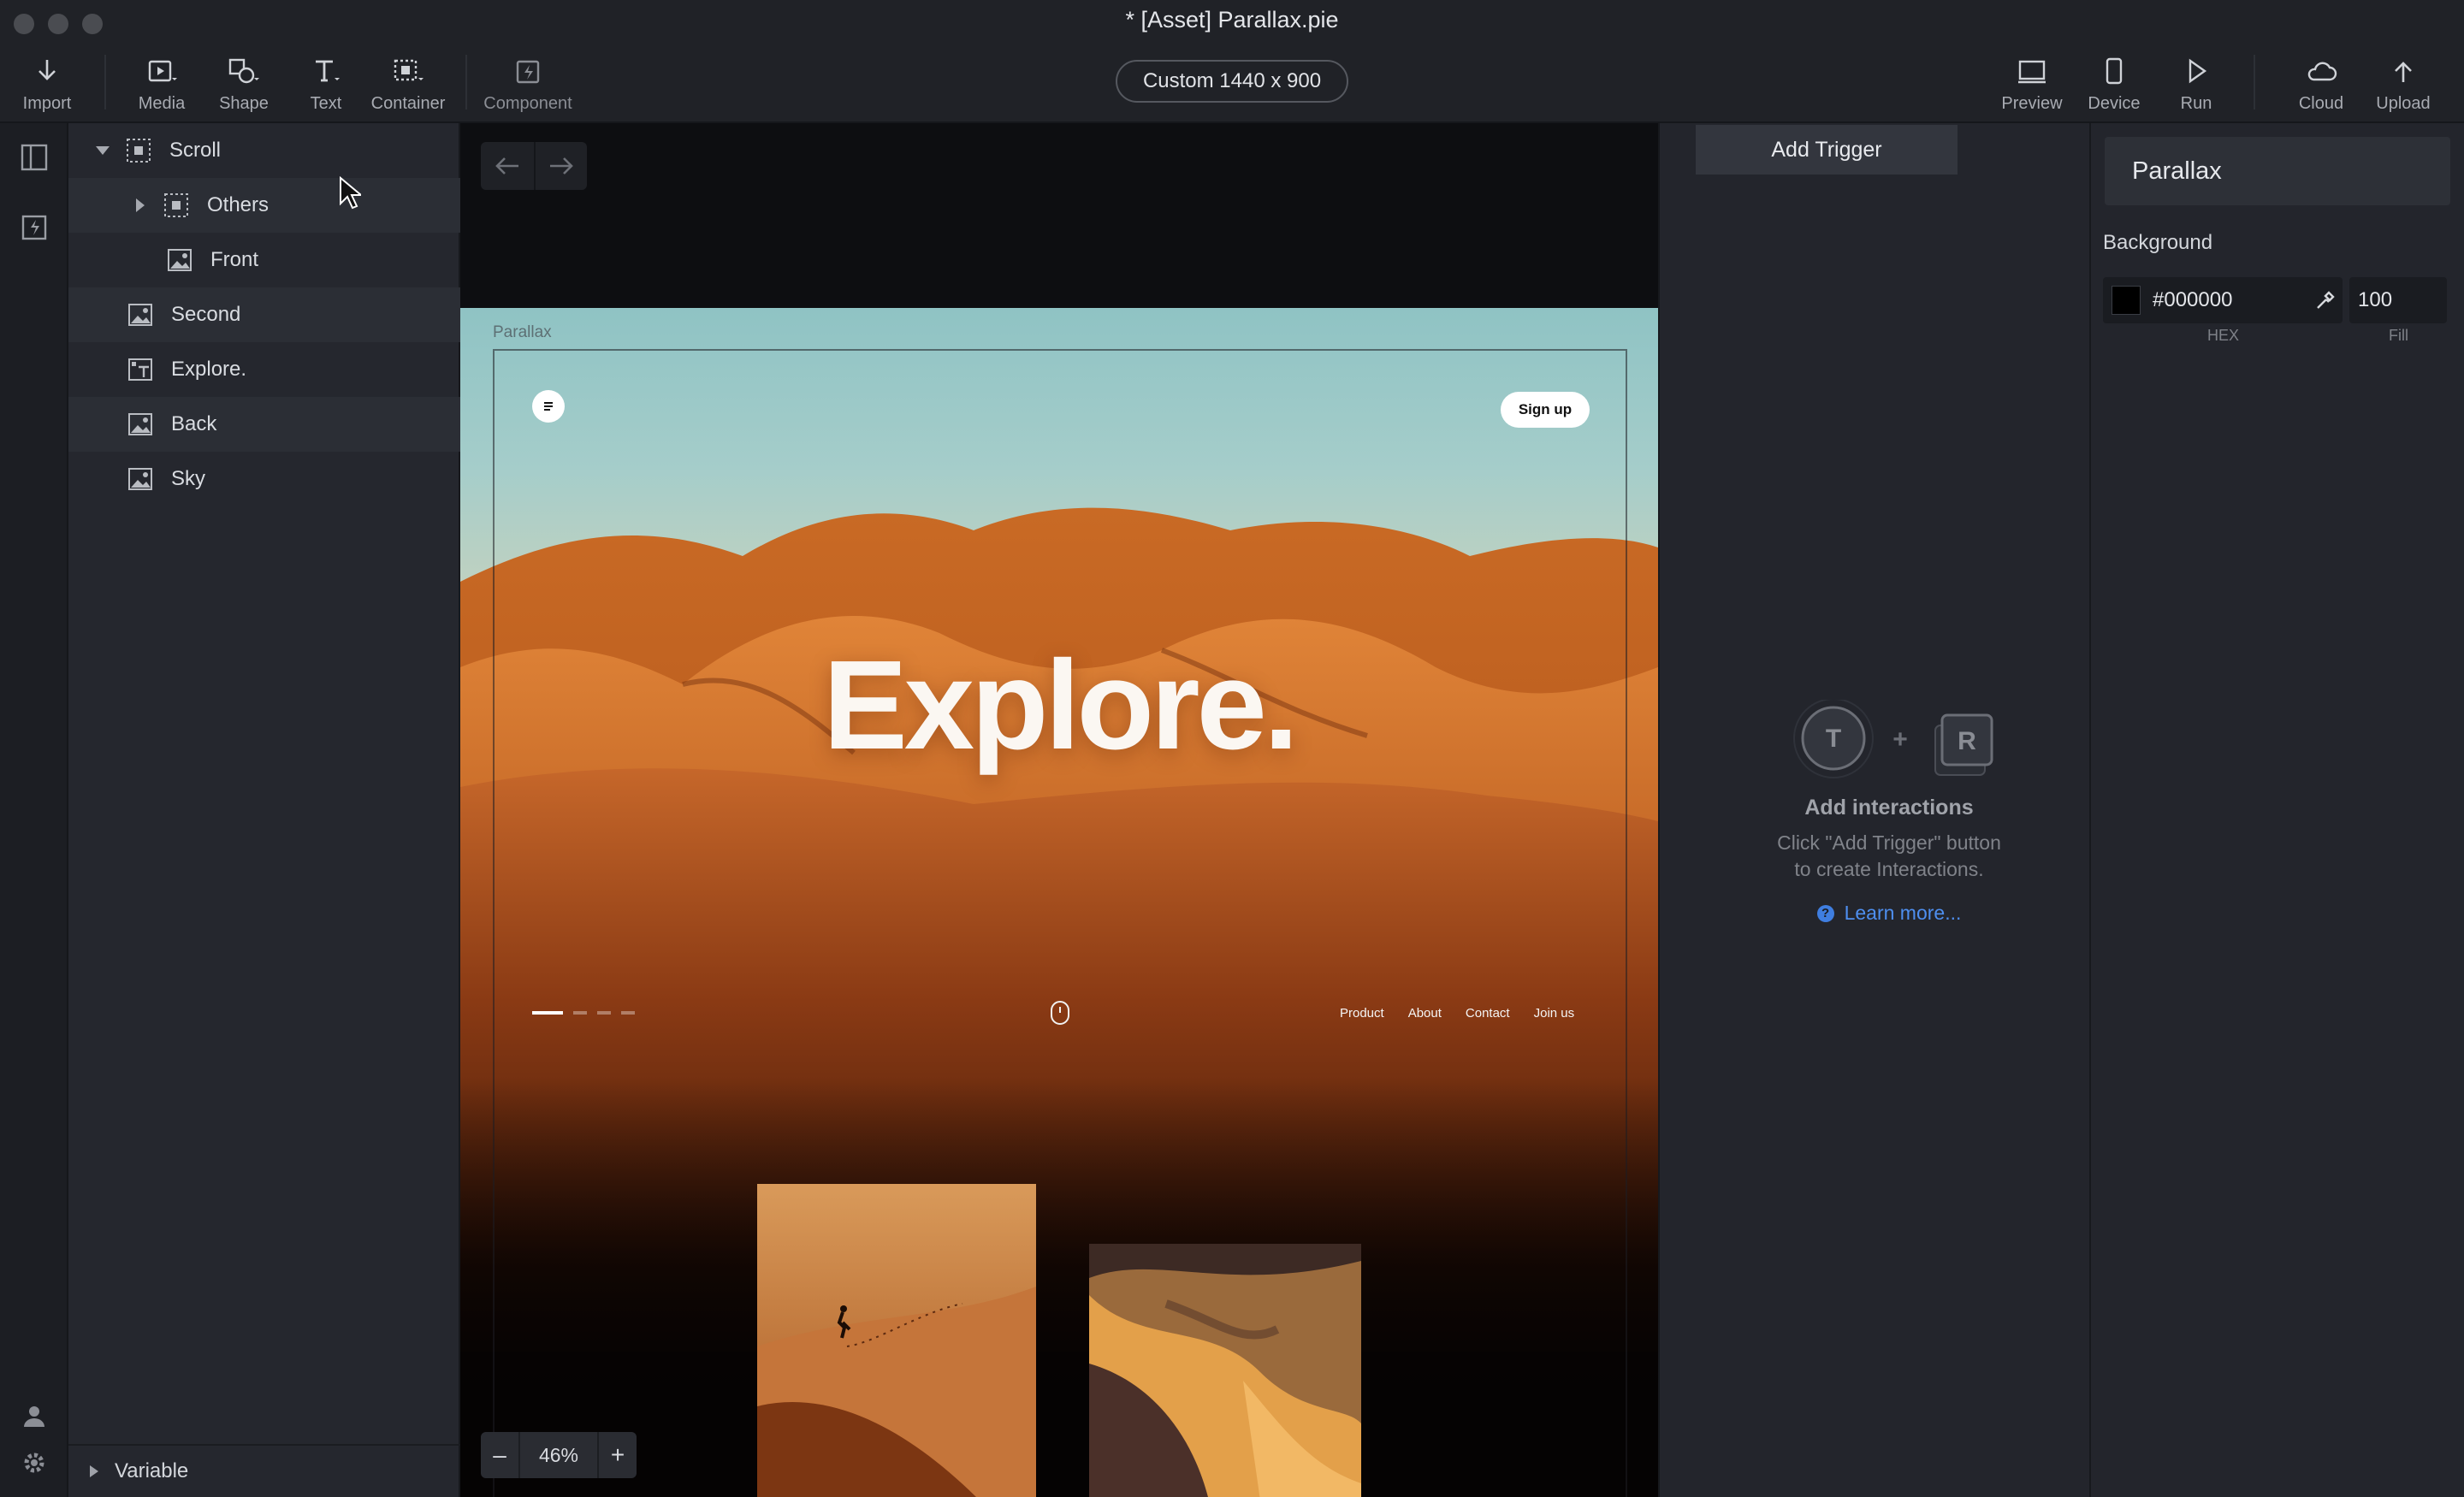 The width and height of the screenshot is (2464, 1497). Describe the element at coordinates (2403, 72) in the screenshot. I see `upload-icon` at that location.